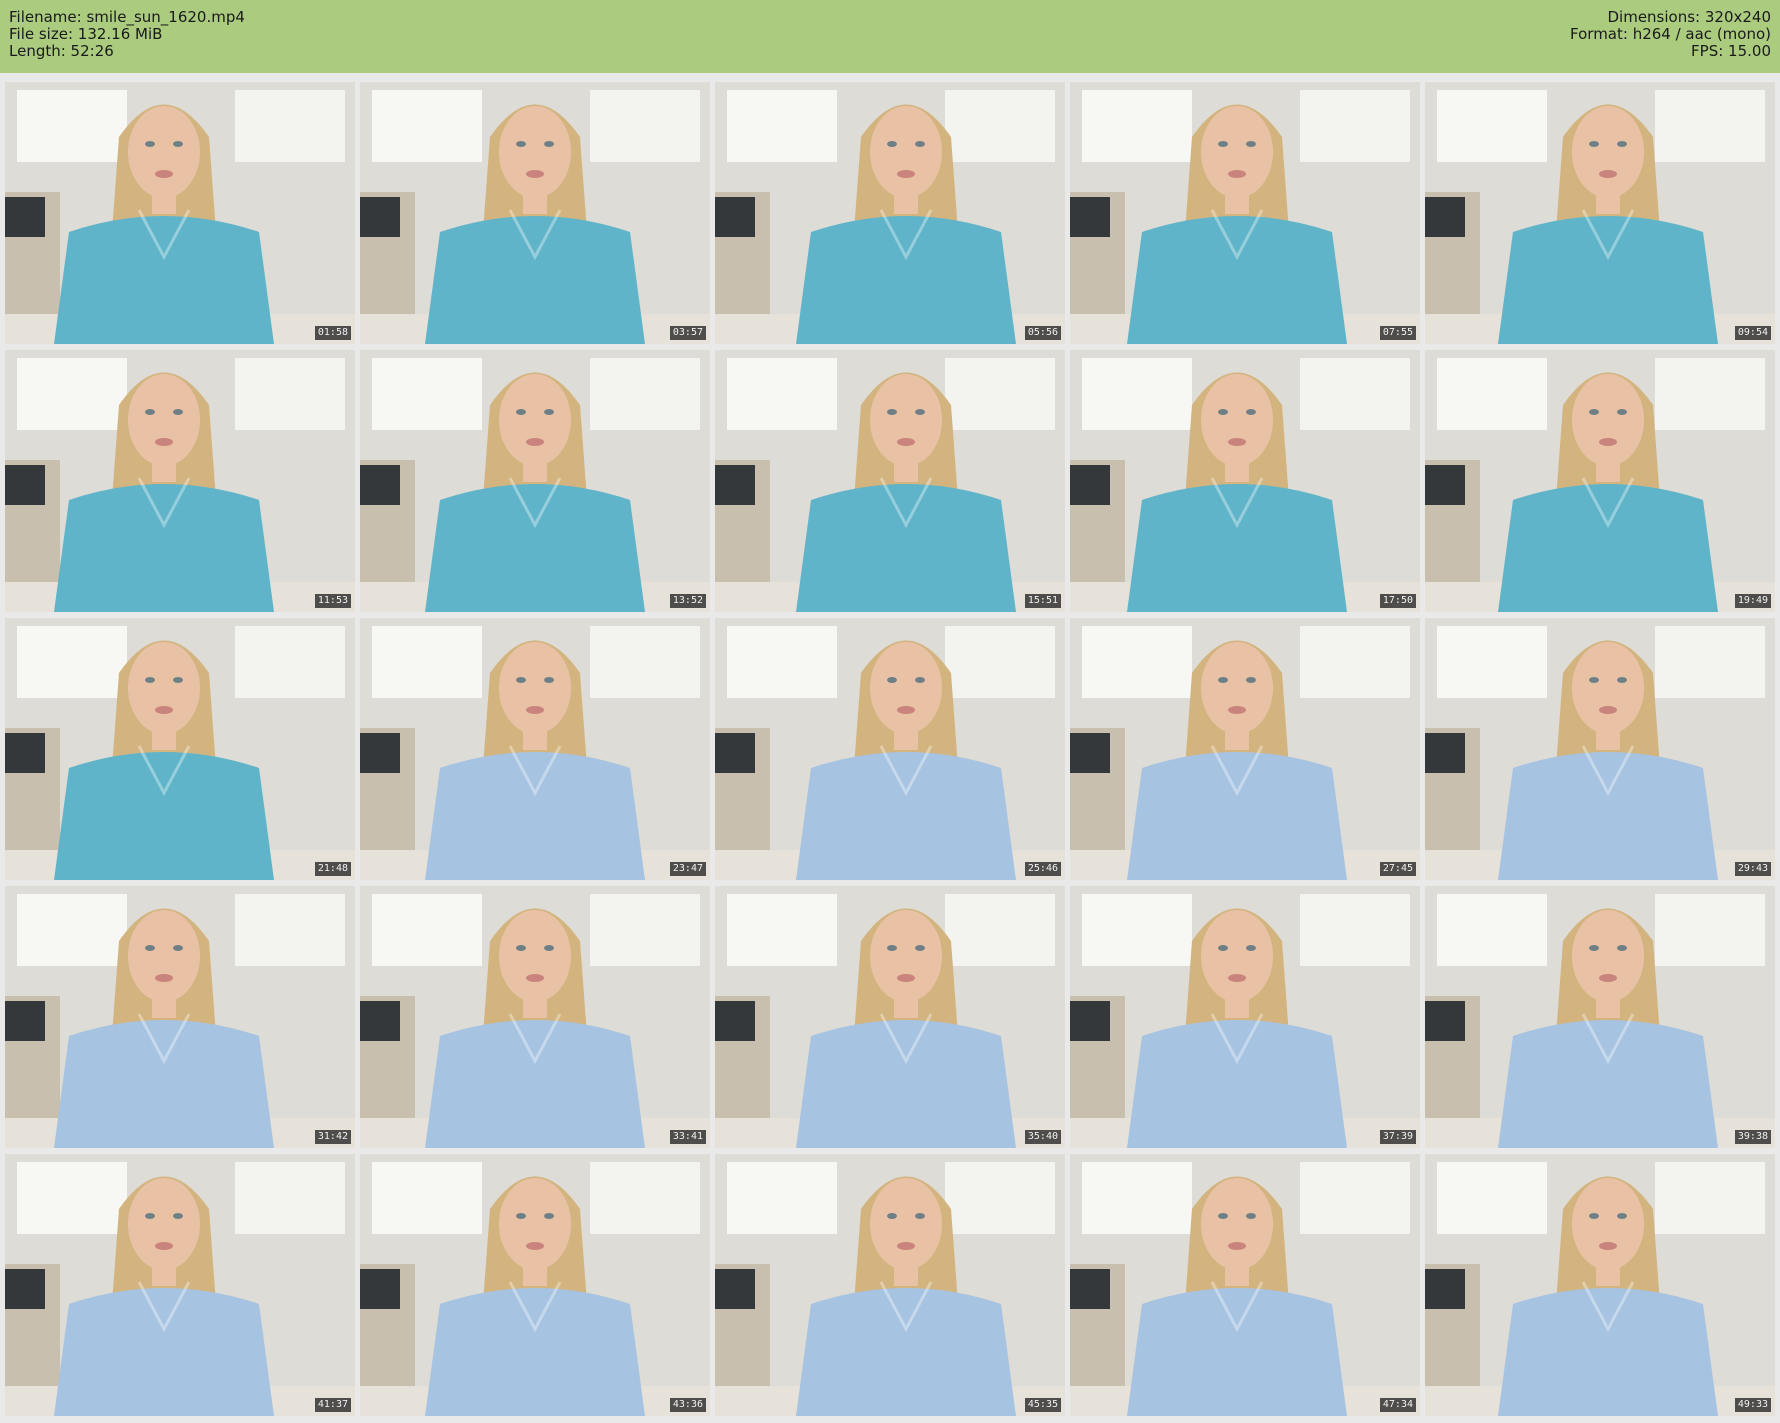  I want to click on video-thumbnail: 19:49, so click(1600, 481).